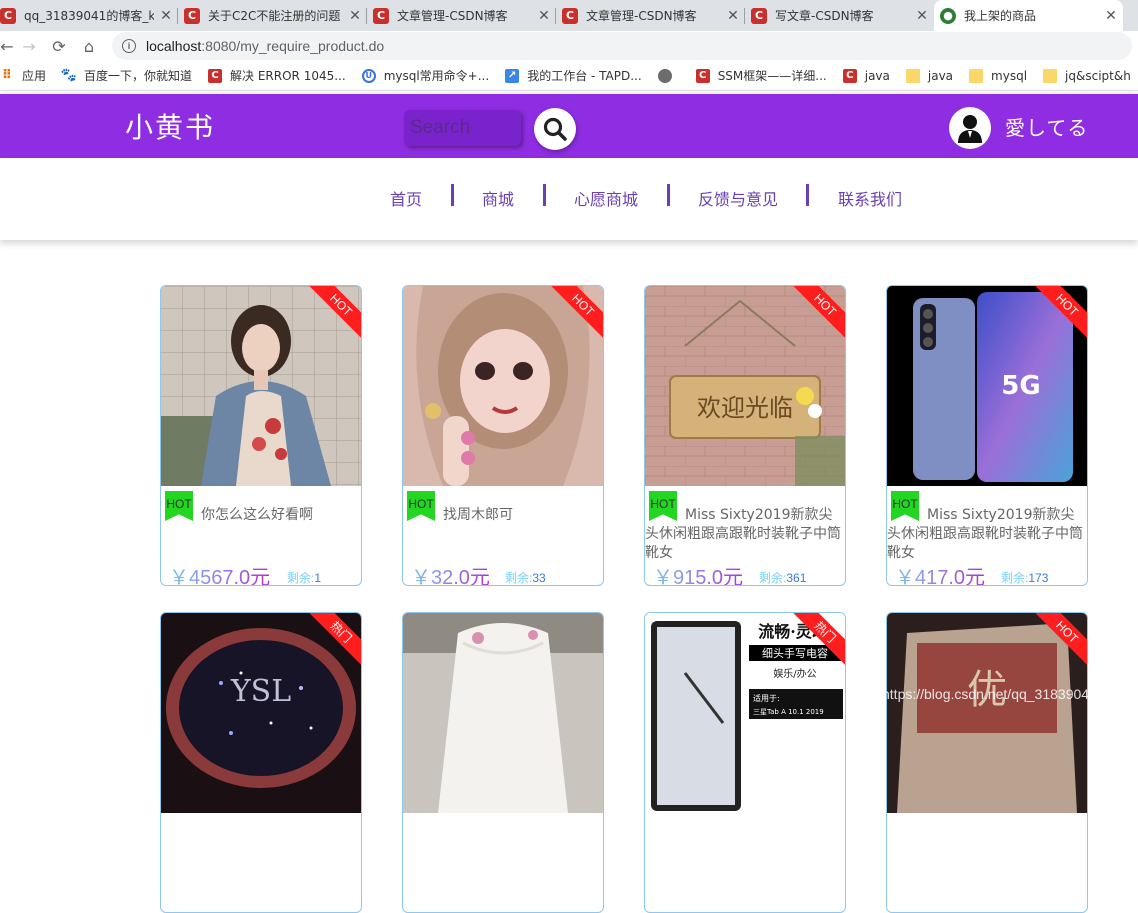 This screenshot has width=1138, height=913. What do you see at coordinates (940, 573) in the screenshot?
I see `product-price: ￥417.0元` at bounding box center [940, 573].